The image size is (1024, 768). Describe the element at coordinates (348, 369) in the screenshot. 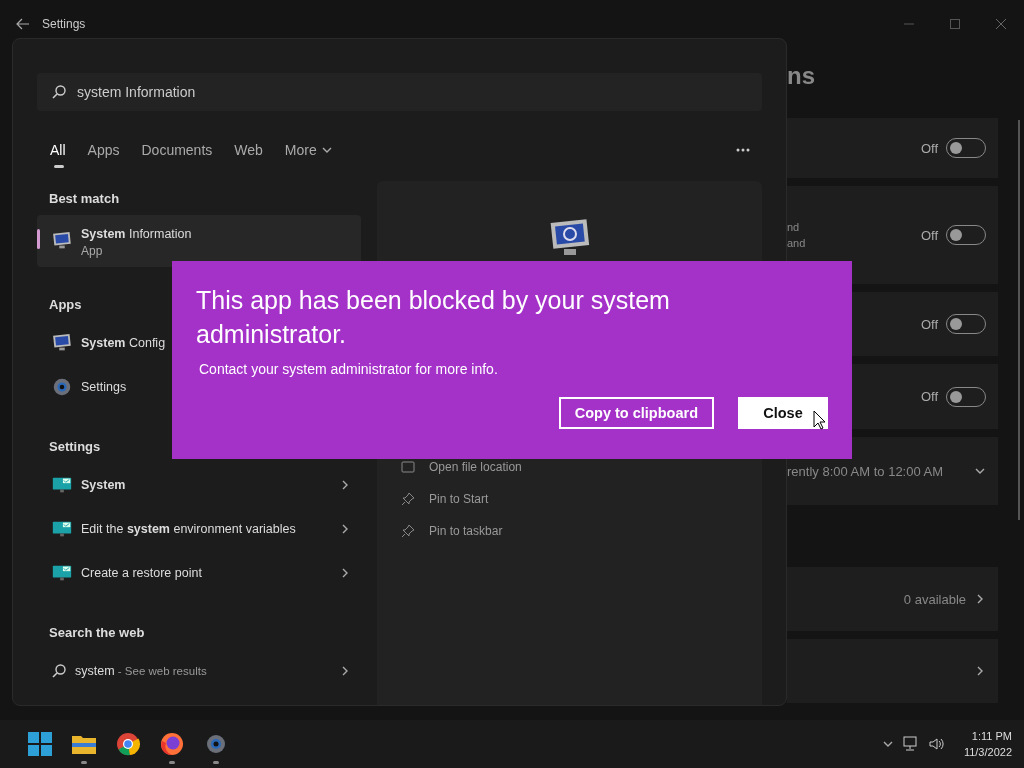

I see `dialog-message: Contact your system administrator for more info.` at that location.